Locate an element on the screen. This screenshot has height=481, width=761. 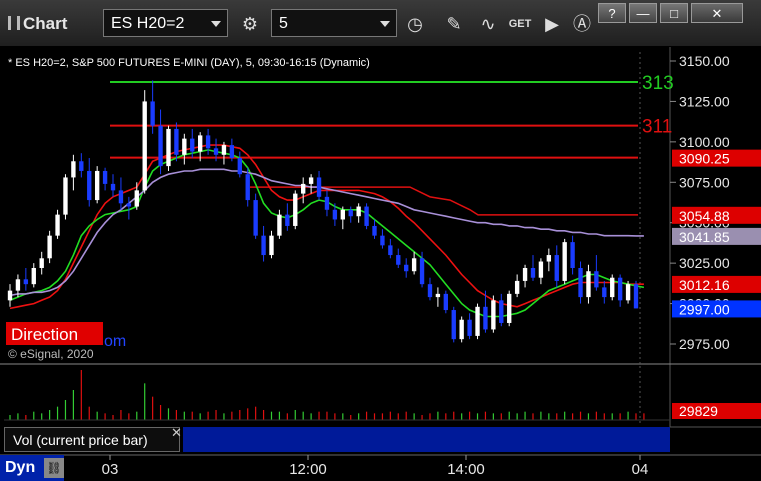
watermark-com: om is located at coordinates (115, 341).